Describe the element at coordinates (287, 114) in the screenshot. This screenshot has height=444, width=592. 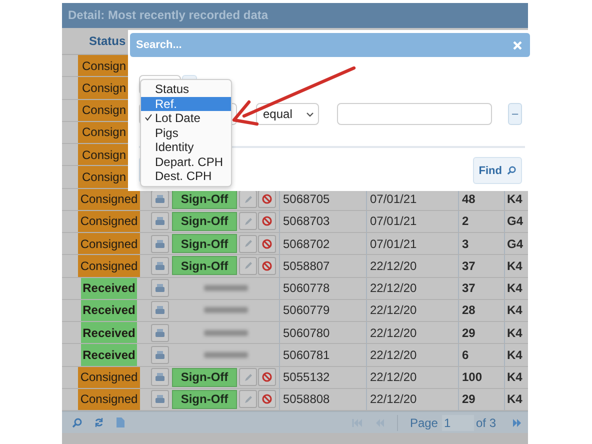
I see `operator-select: equal` at that location.